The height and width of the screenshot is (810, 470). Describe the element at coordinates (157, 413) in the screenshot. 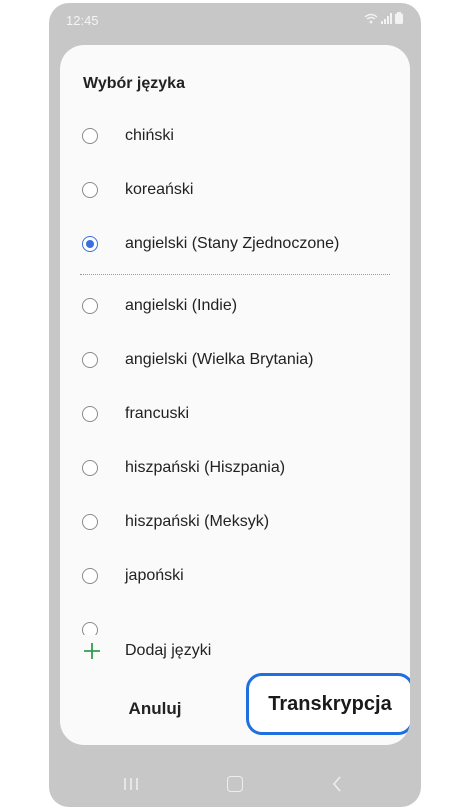

I see `language-label: francuski` at that location.